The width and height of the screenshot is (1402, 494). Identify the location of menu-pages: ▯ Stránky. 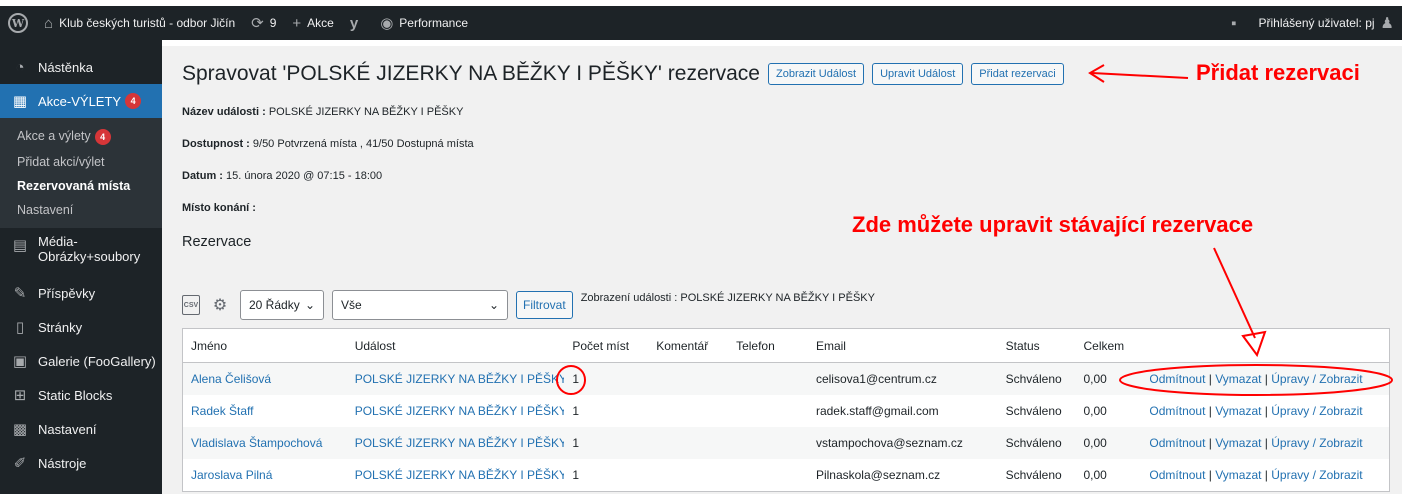
(81, 327).